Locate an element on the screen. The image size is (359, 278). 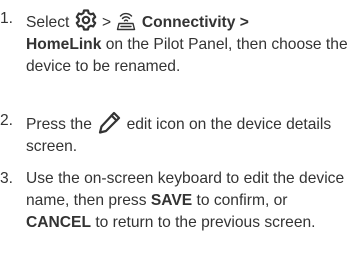
cancel-label: CANCEL is located at coordinates (58, 222).